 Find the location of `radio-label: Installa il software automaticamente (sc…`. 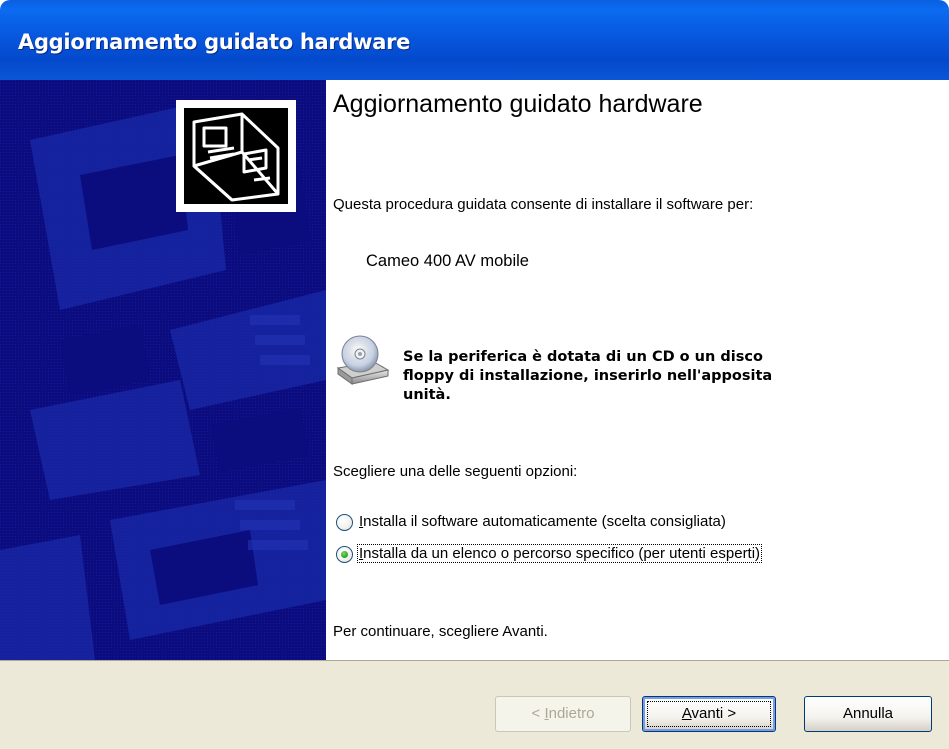

radio-label: Installa il software automaticamente (sc… is located at coordinates (542, 521).